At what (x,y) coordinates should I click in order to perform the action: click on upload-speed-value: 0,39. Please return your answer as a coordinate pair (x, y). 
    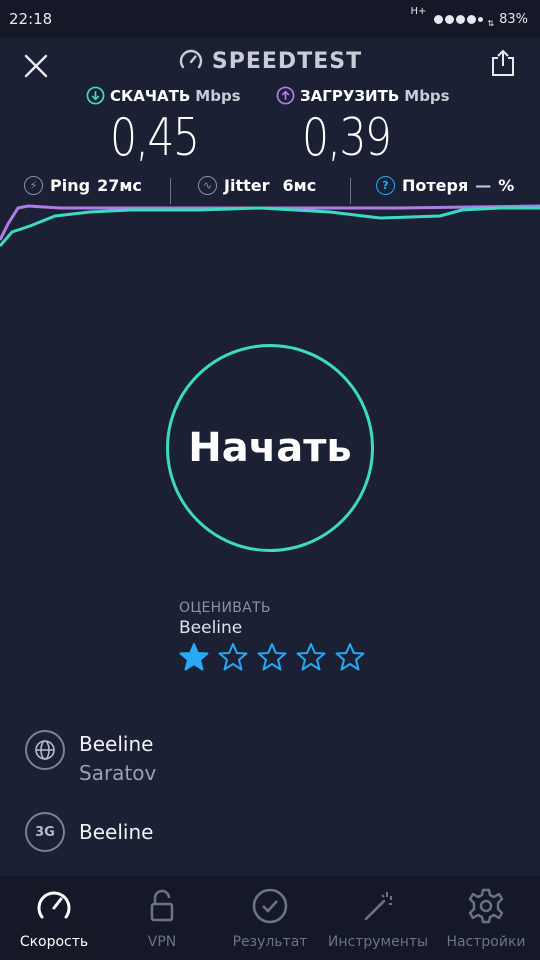
    Looking at the image, I should click on (347, 138).